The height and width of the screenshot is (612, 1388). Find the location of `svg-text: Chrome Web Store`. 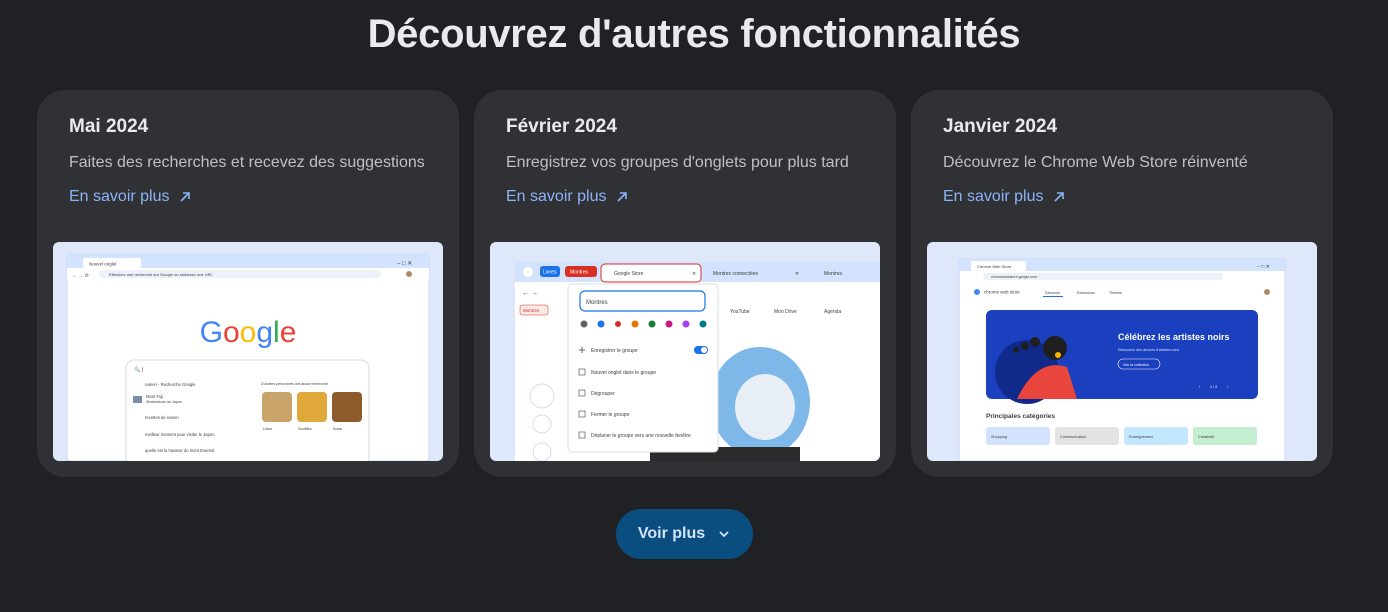

svg-text: Chrome Web Store is located at coordinates (994, 266).